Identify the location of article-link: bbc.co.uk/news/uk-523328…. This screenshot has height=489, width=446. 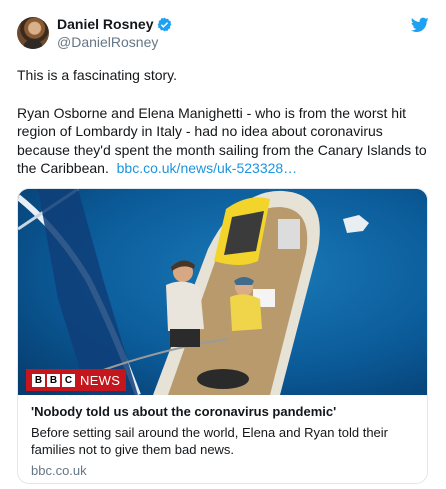
(207, 168).